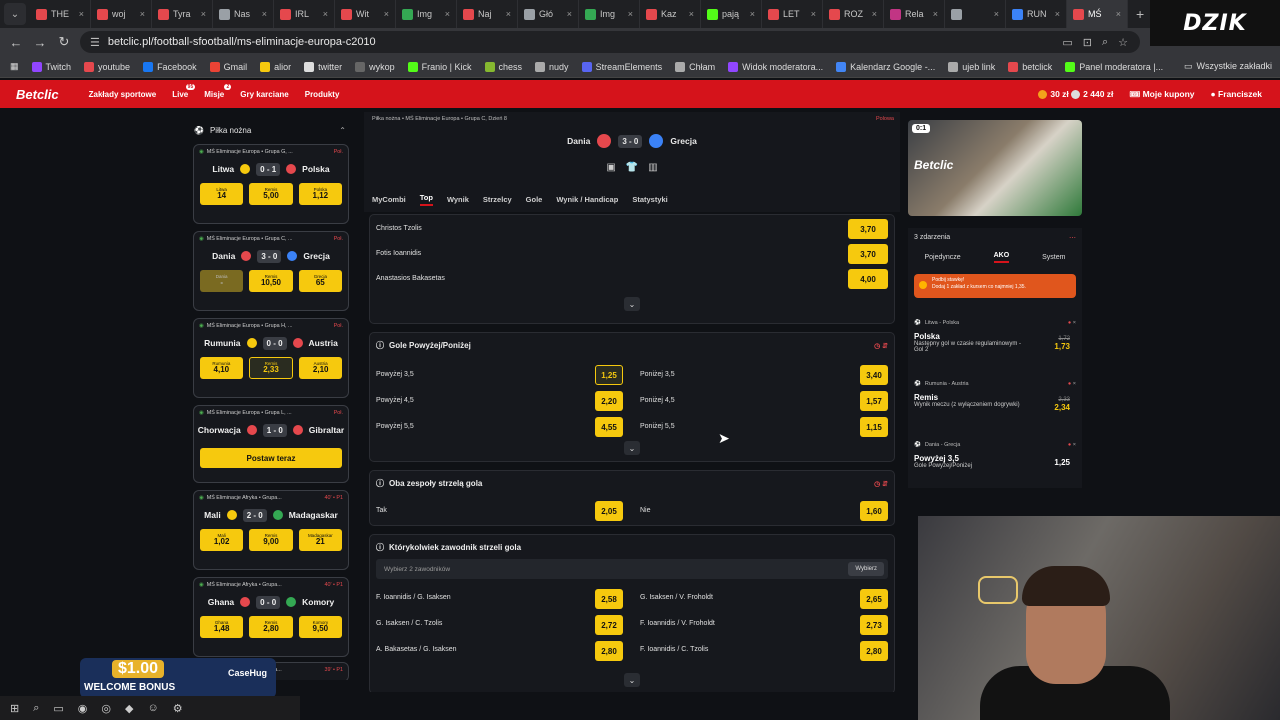 This screenshot has width=1280, height=720. What do you see at coordinates (271, 194) in the screenshot?
I see `odd-button: Remis 5,00` at bounding box center [271, 194].